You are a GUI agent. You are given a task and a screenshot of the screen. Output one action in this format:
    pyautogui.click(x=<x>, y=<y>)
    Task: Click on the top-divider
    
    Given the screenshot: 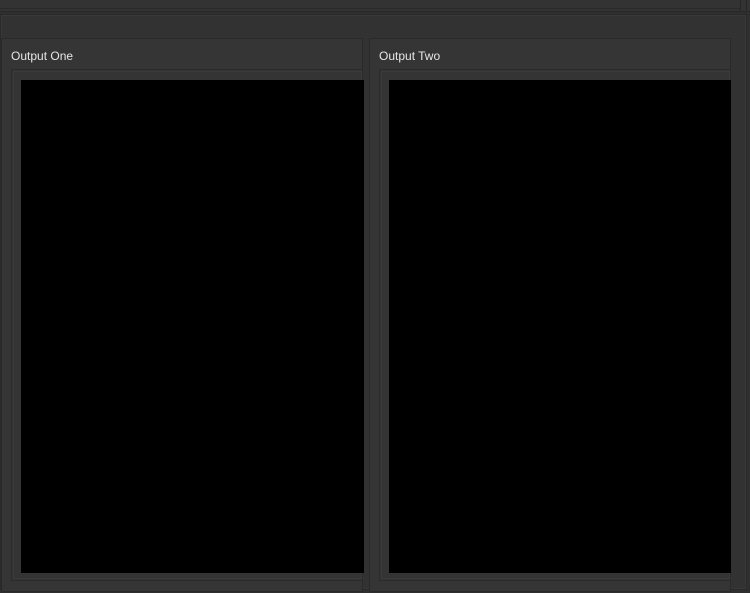 What is the action you would take?
    pyautogui.click(x=370, y=8)
    